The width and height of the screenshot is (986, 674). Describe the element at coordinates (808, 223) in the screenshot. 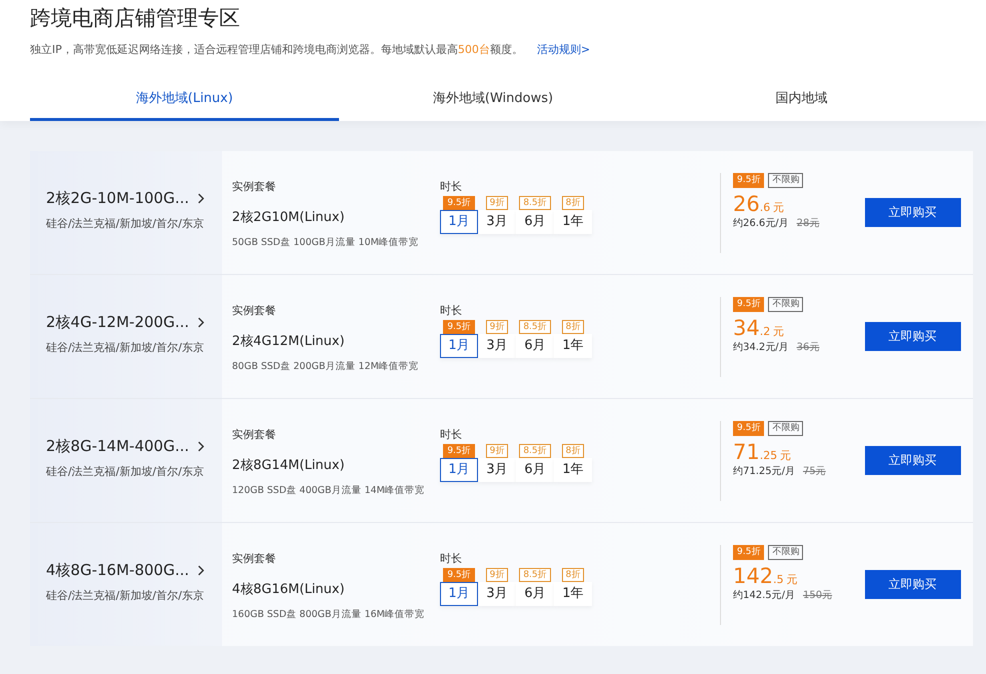

I see `original-price: 28元` at that location.